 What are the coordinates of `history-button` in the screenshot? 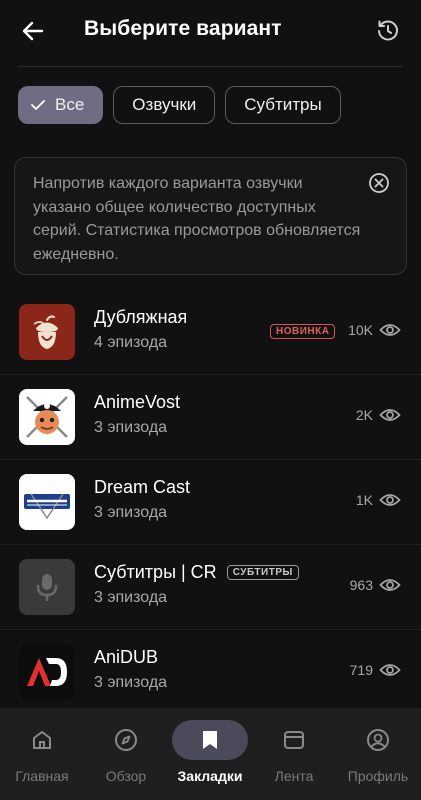 It's located at (388, 31).